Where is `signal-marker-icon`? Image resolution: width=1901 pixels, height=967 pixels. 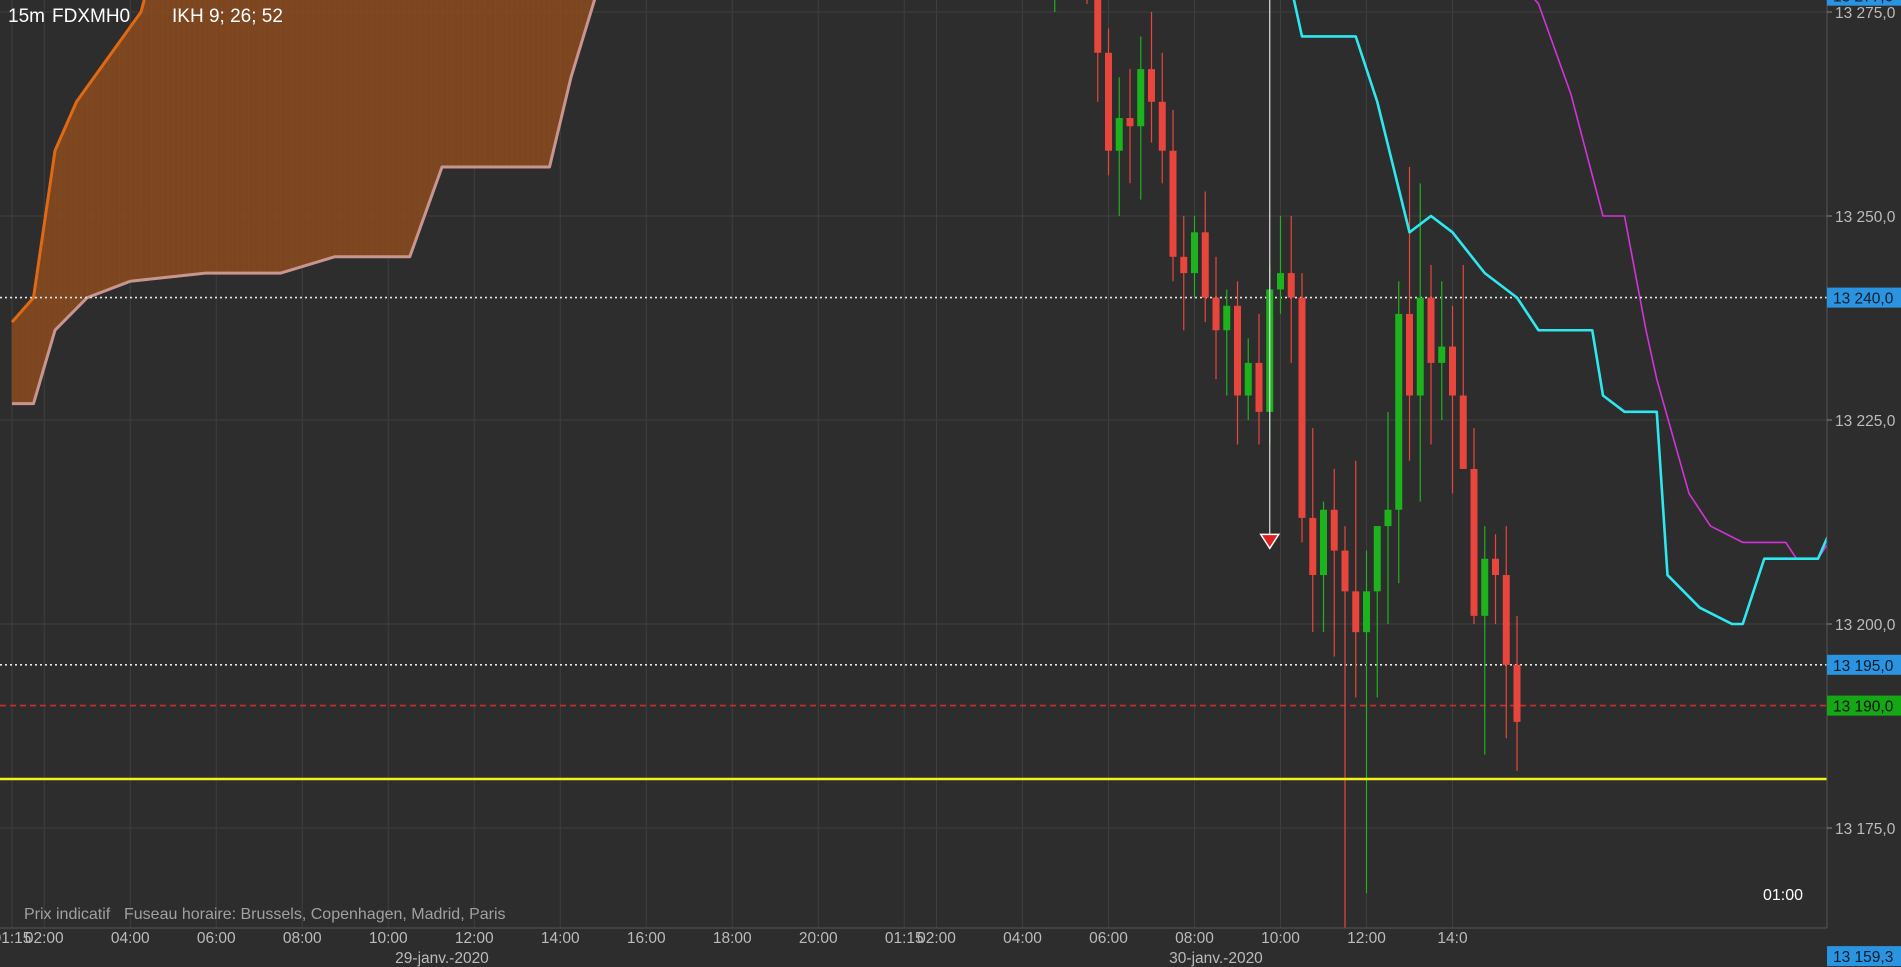
signal-marker-icon is located at coordinates (1270, 541).